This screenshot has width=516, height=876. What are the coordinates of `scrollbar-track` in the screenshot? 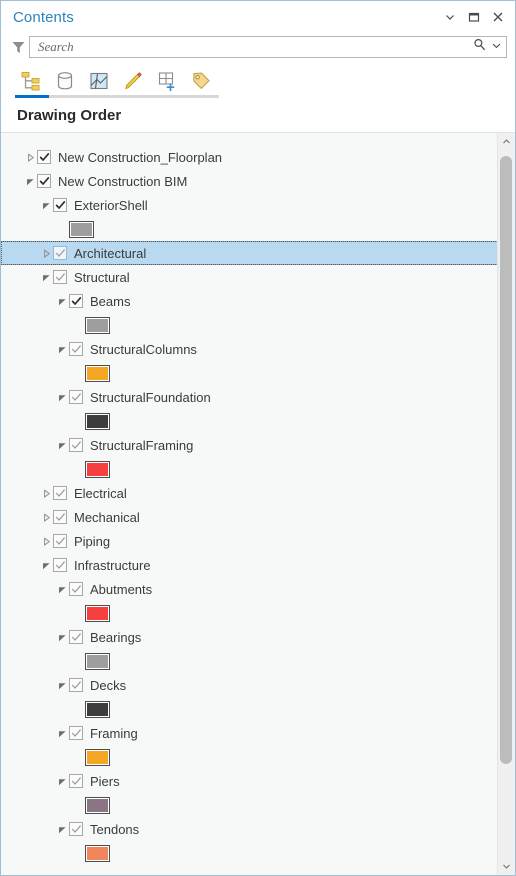 It's located at (506, 504).